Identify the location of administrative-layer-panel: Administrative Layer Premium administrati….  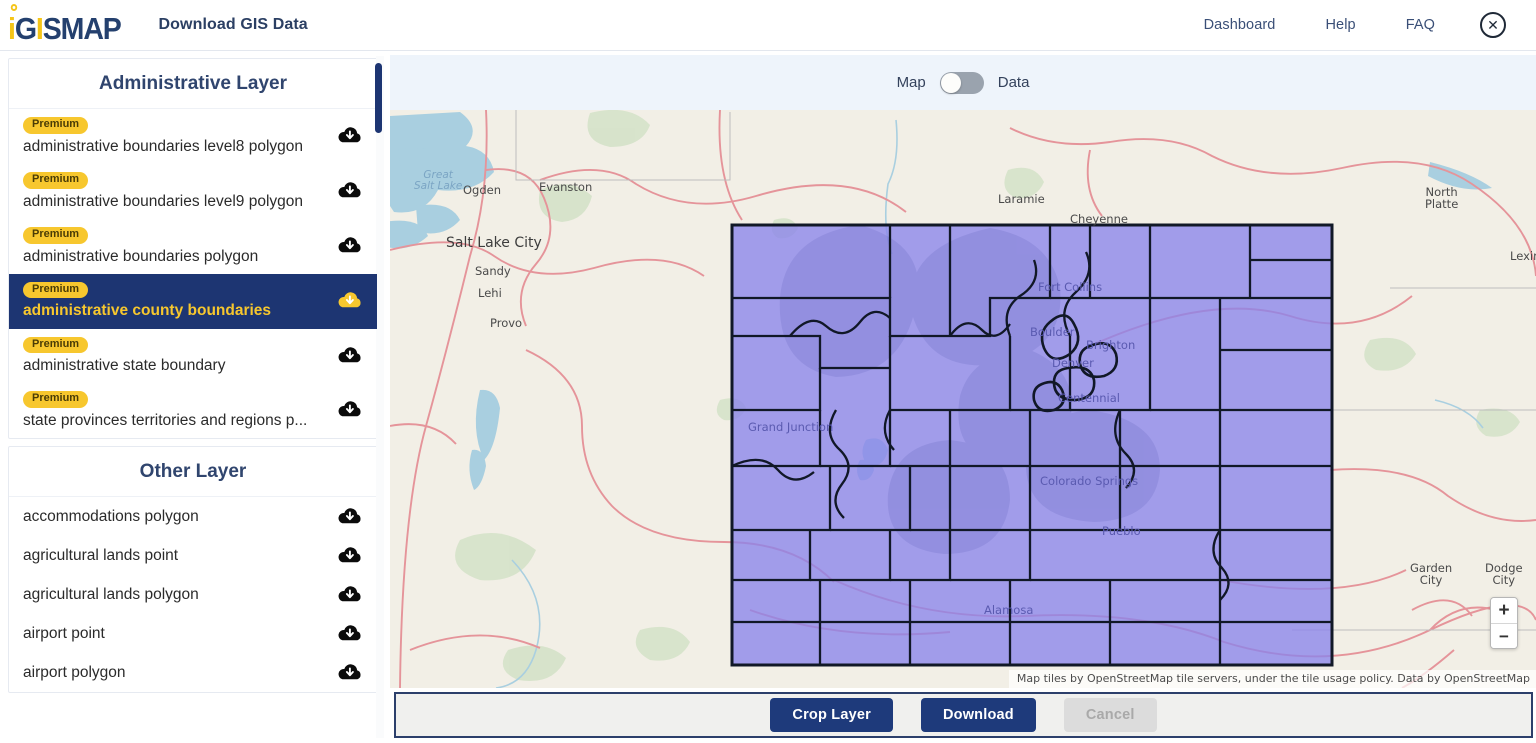
(193, 249).